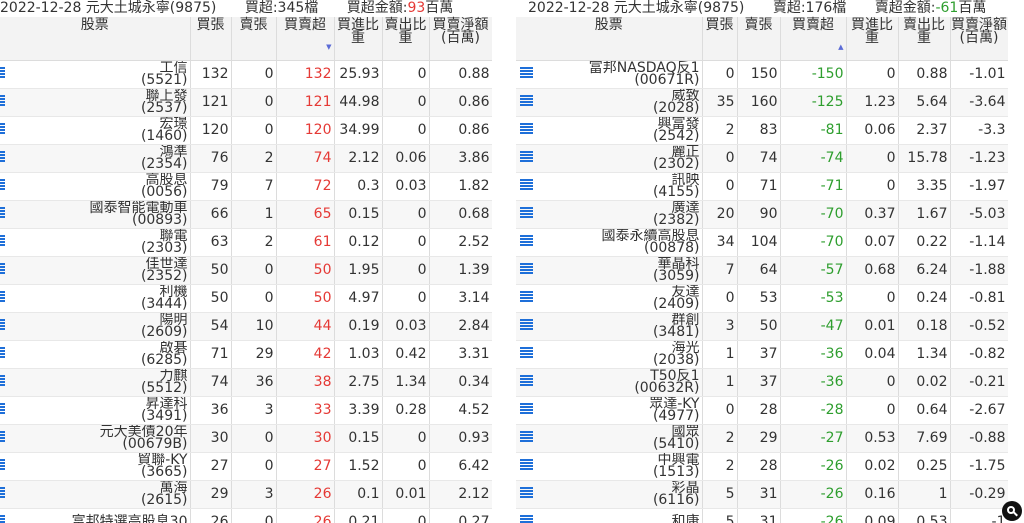 This screenshot has height=523, width=1024. I want to click on table-row: 國泰永續高股息 (00878) 34 104 -70 0.07 0.22 -1.14, so click(762, 242).